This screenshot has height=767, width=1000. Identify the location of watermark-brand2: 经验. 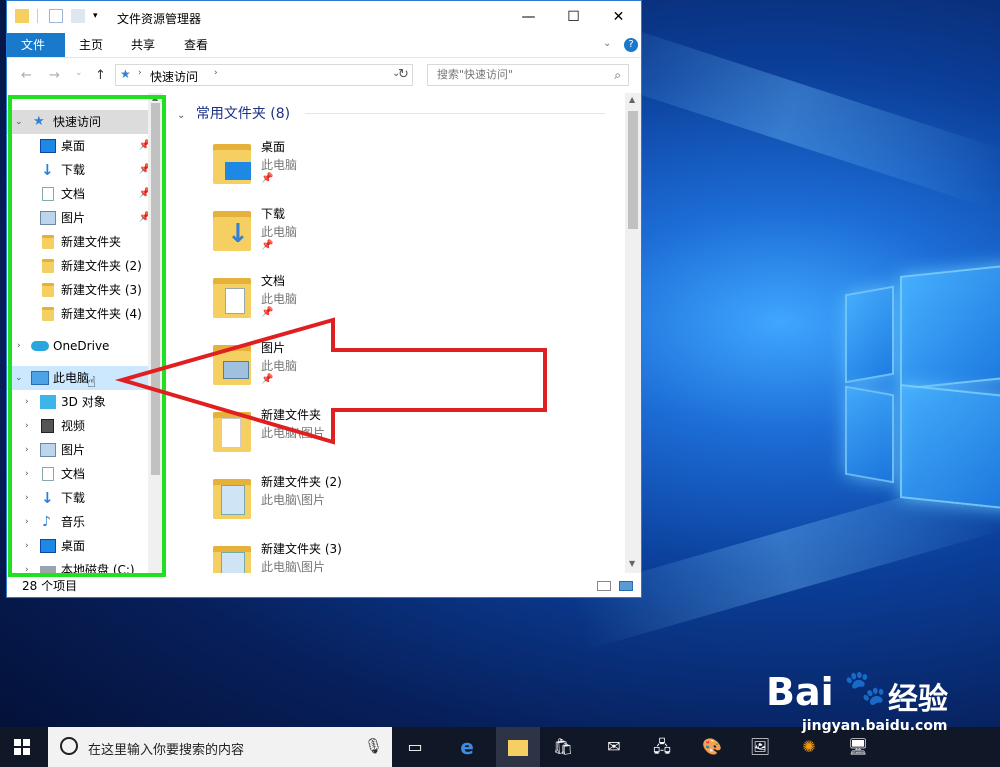
(918, 699).